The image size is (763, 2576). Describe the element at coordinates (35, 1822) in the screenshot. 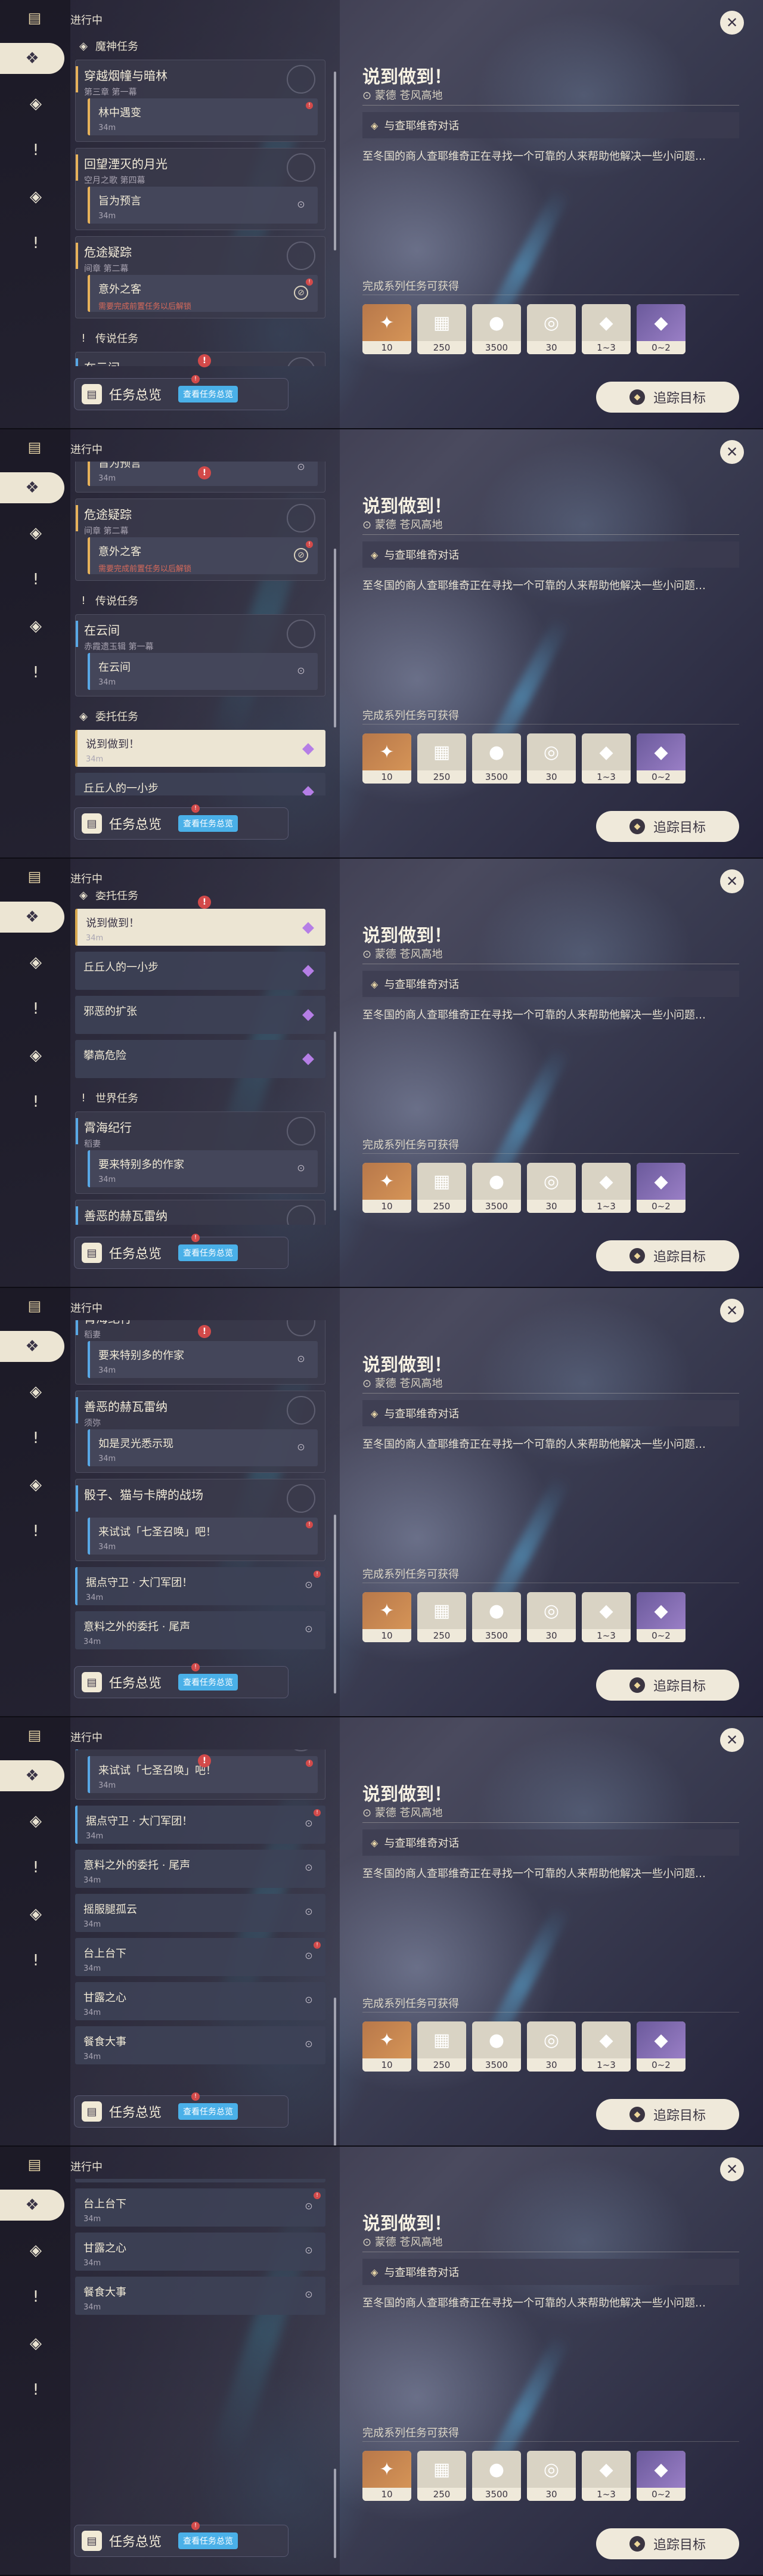

I see `archon-quest-icon: ◈` at that location.